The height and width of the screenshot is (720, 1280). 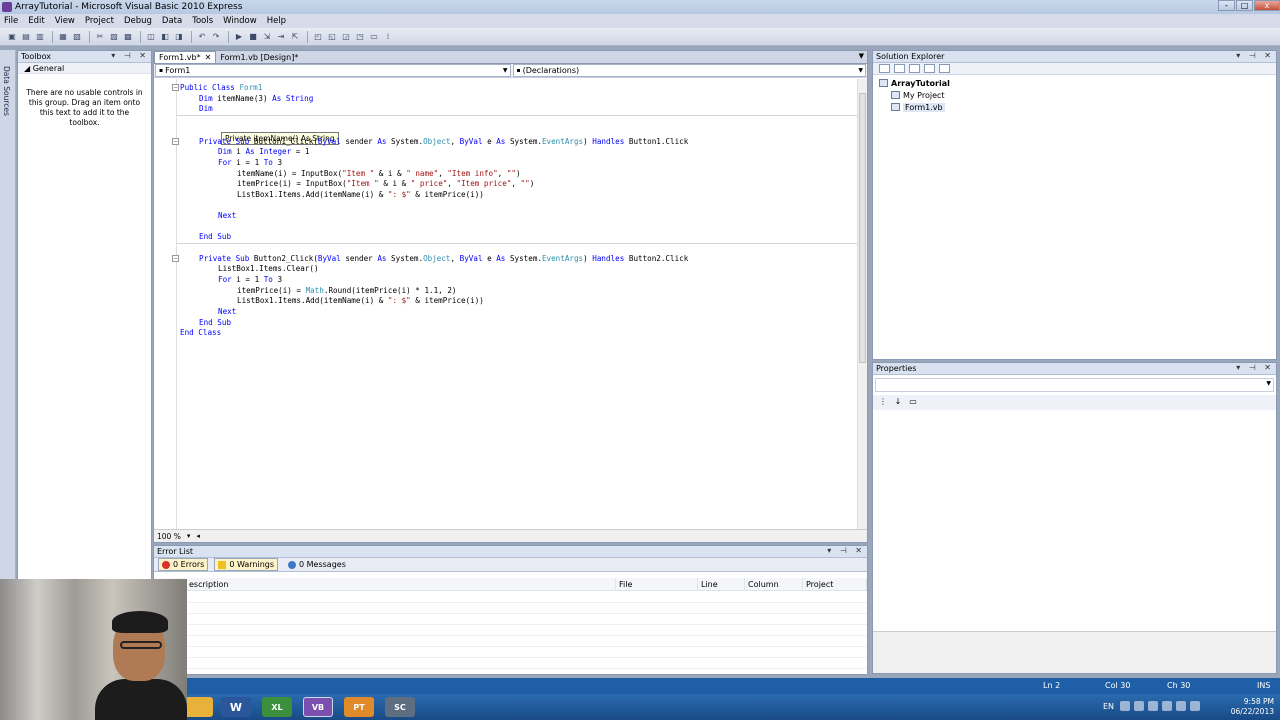 I want to click on code-line: Dim, so click(x=206, y=108).